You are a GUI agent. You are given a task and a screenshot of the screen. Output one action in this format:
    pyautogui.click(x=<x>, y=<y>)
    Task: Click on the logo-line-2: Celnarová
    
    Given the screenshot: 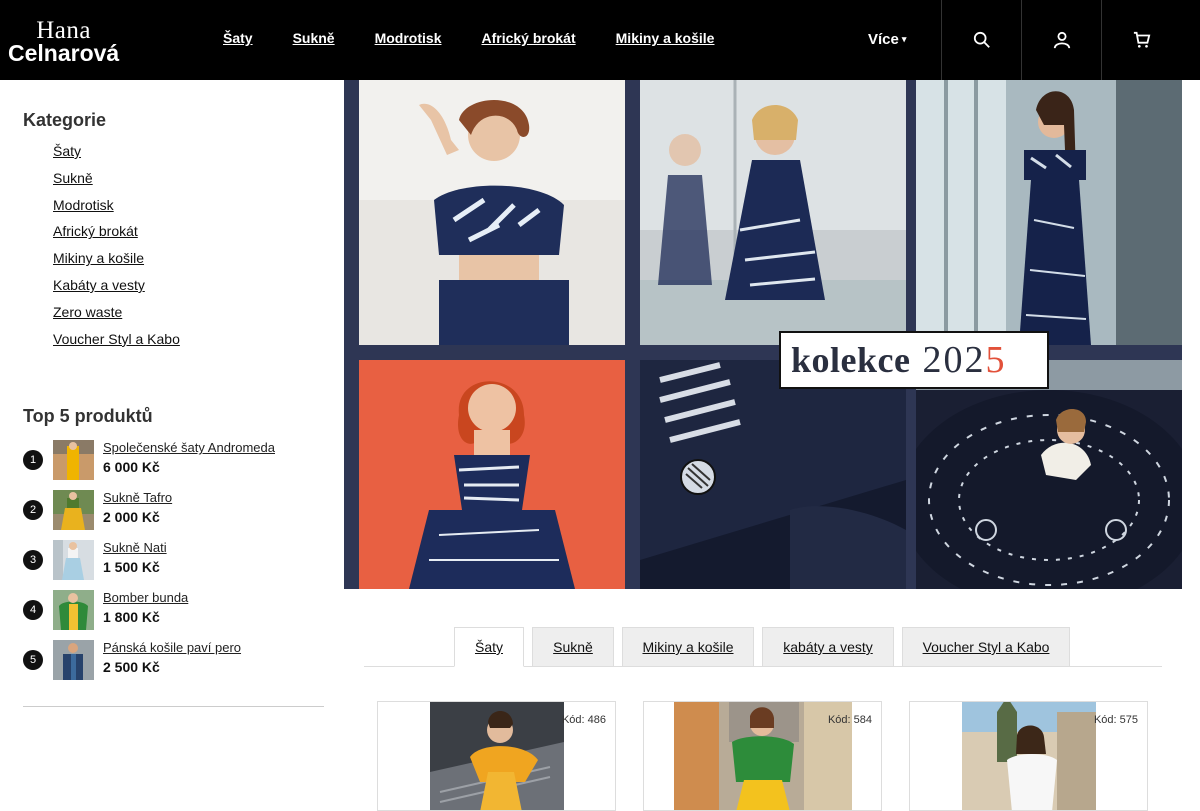 What is the action you would take?
    pyautogui.click(x=64, y=53)
    